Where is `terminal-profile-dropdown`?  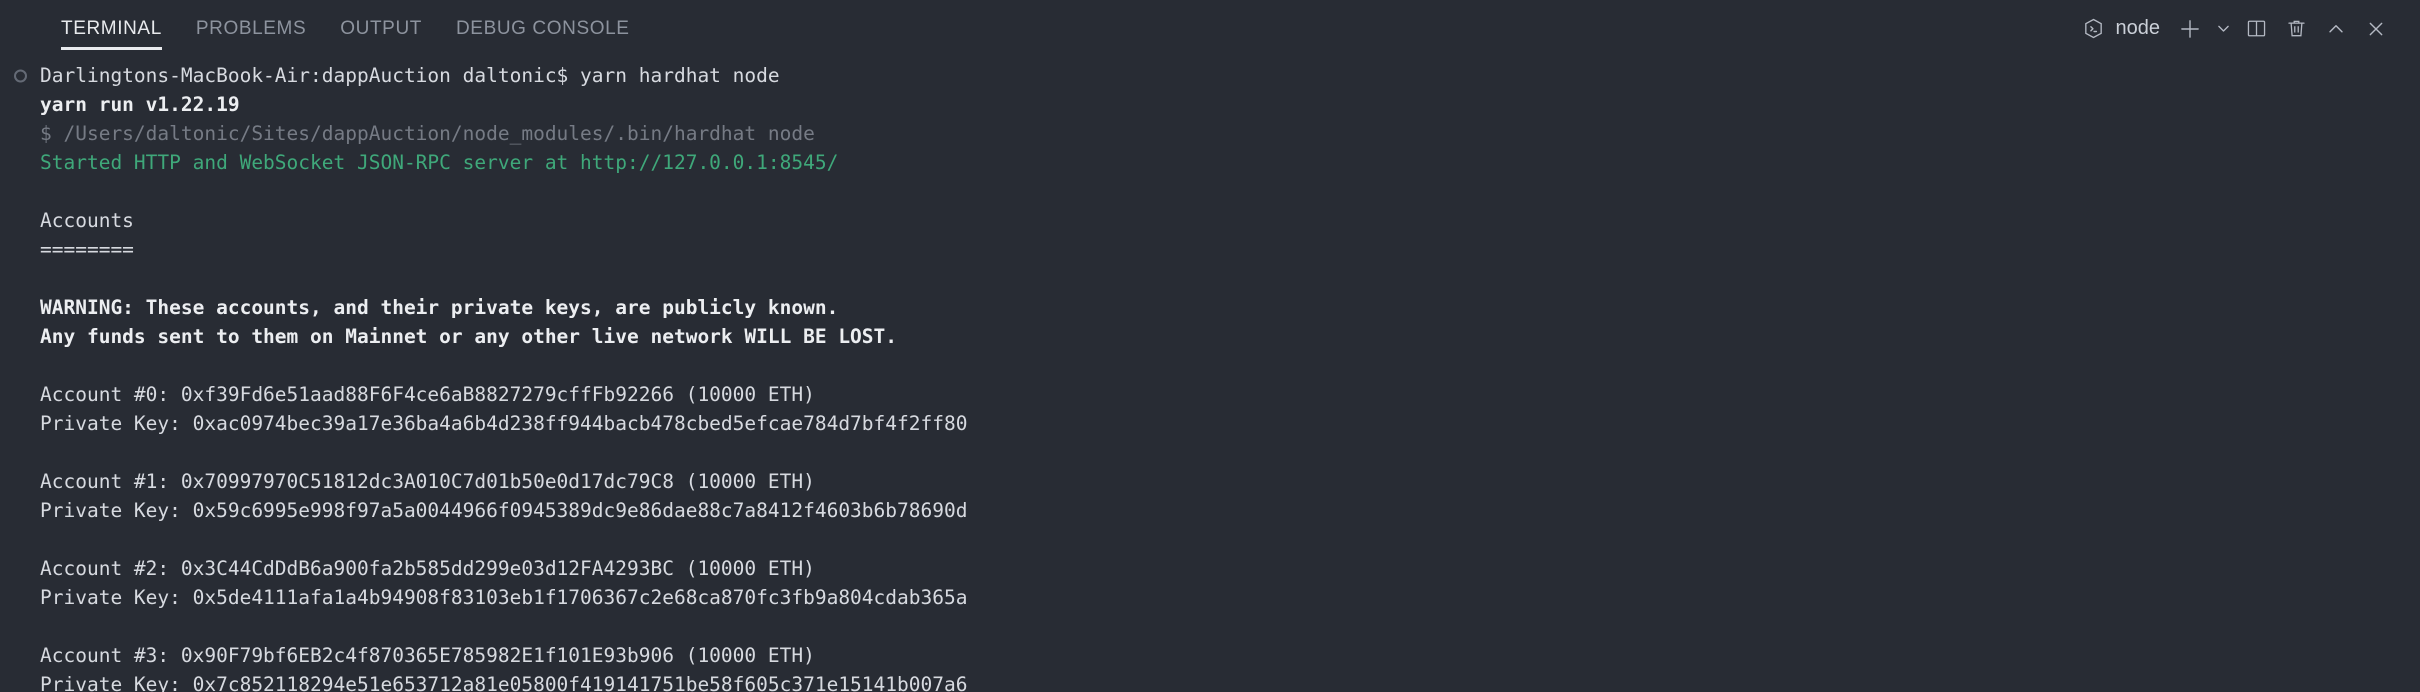 terminal-profile-dropdown is located at coordinates (2223, 29).